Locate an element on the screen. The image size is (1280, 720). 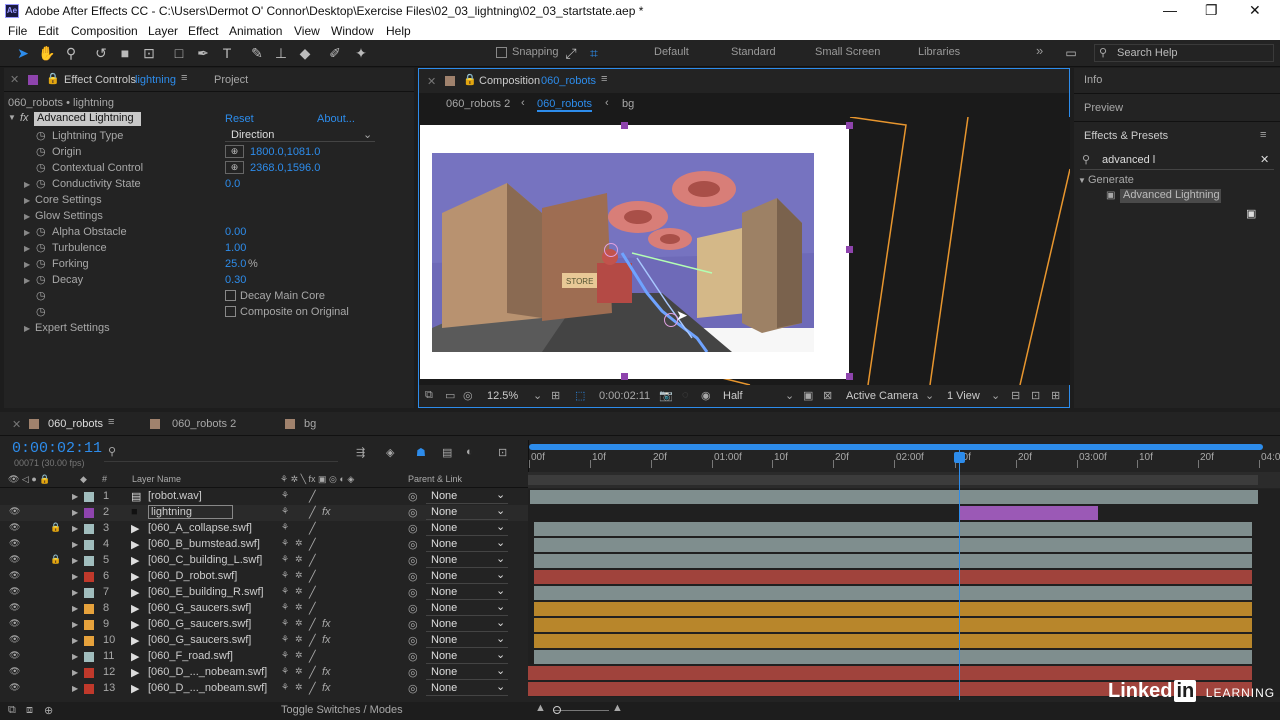
3d-view-icon: ⊠ is located at coordinates (827, 395).